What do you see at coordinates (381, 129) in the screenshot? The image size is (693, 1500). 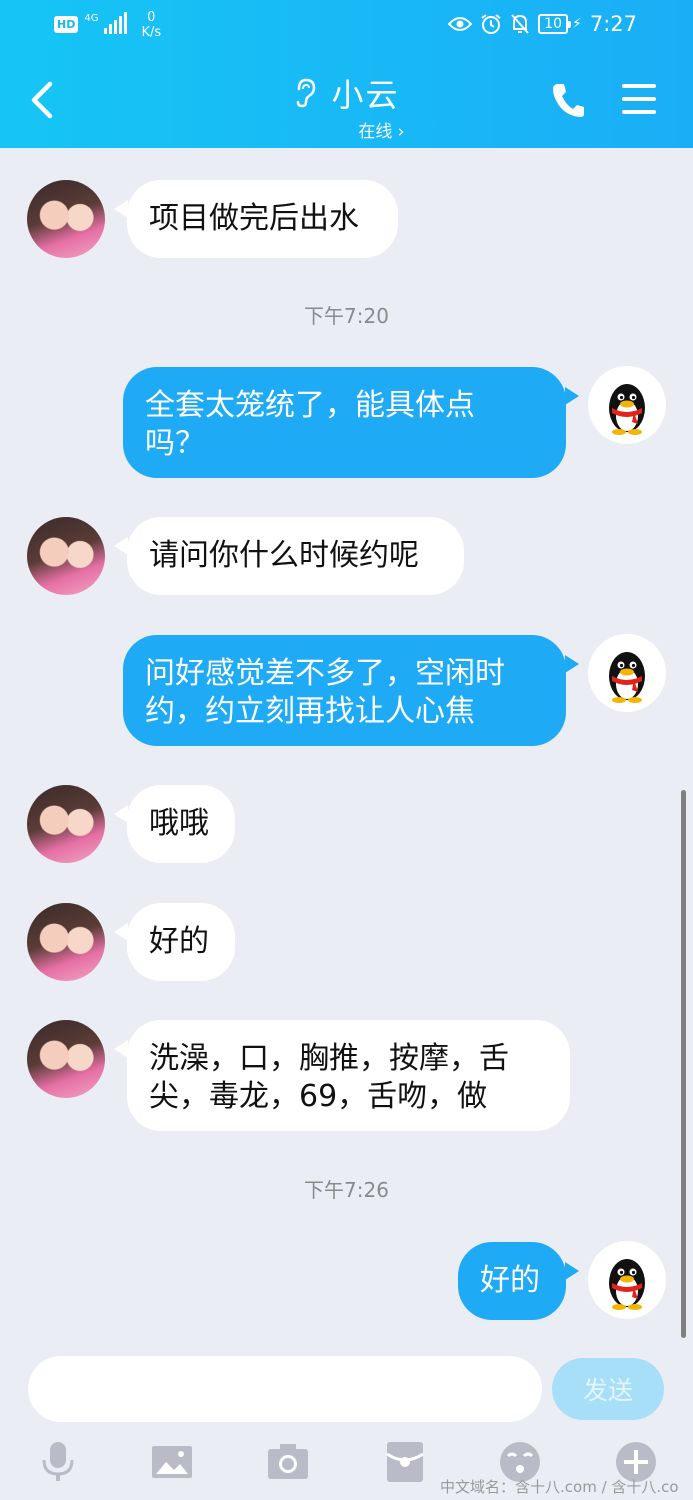 I see `online-status: 在线 ›` at bounding box center [381, 129].